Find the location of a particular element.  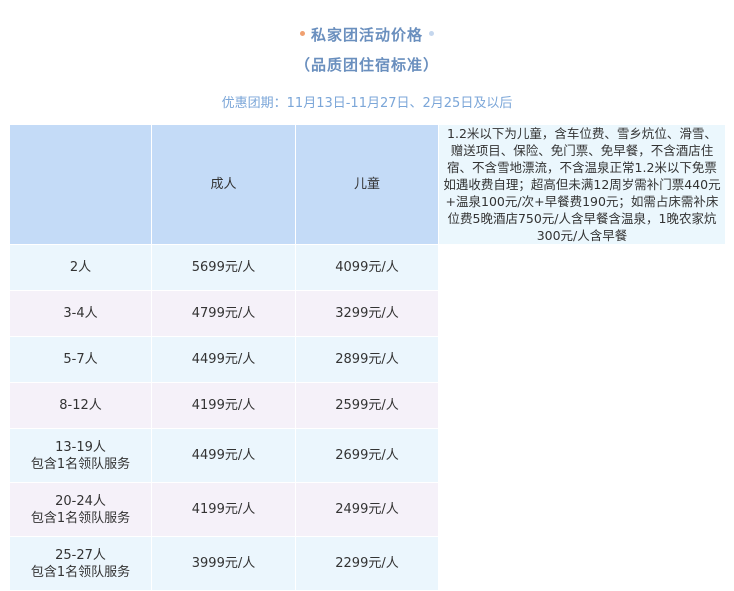

group-size: 20-24人 包含1名领队服务 is located at coordinates (80, 509).